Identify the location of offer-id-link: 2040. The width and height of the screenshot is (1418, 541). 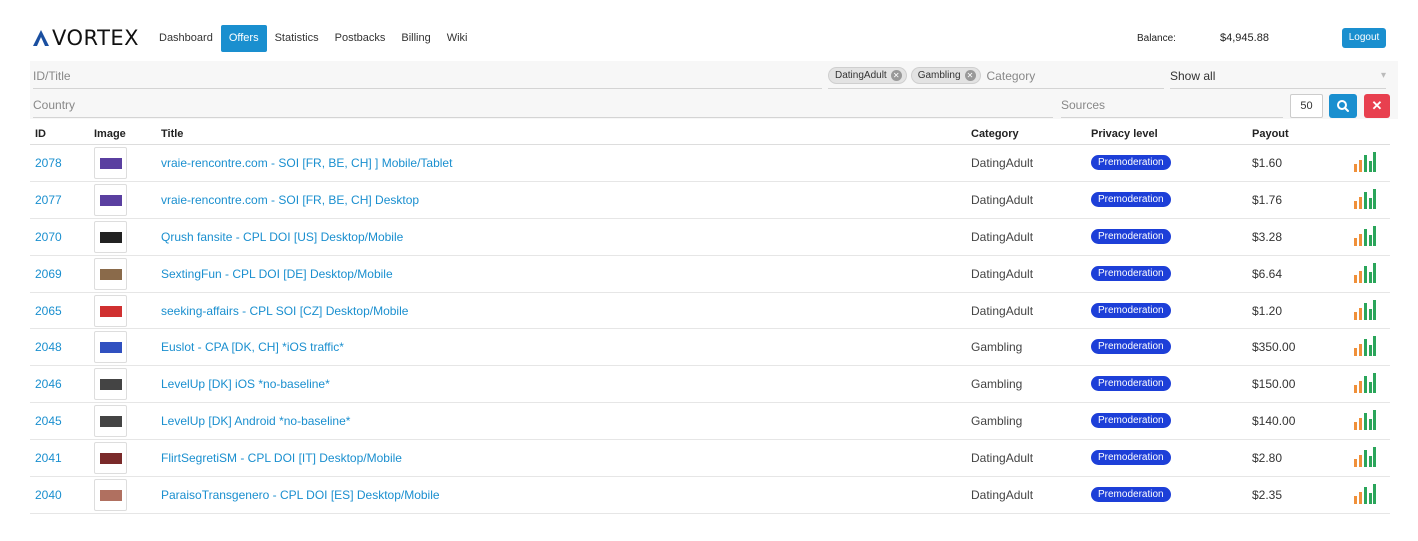
(48, 495).